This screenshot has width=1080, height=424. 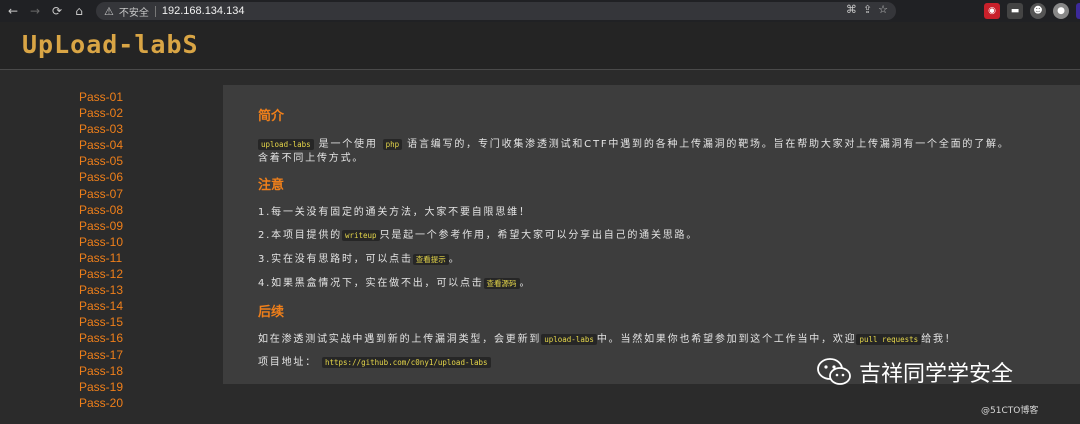 I want to click on sidebar-item-pass-08: Pass-08, so click(x=139, y=210).